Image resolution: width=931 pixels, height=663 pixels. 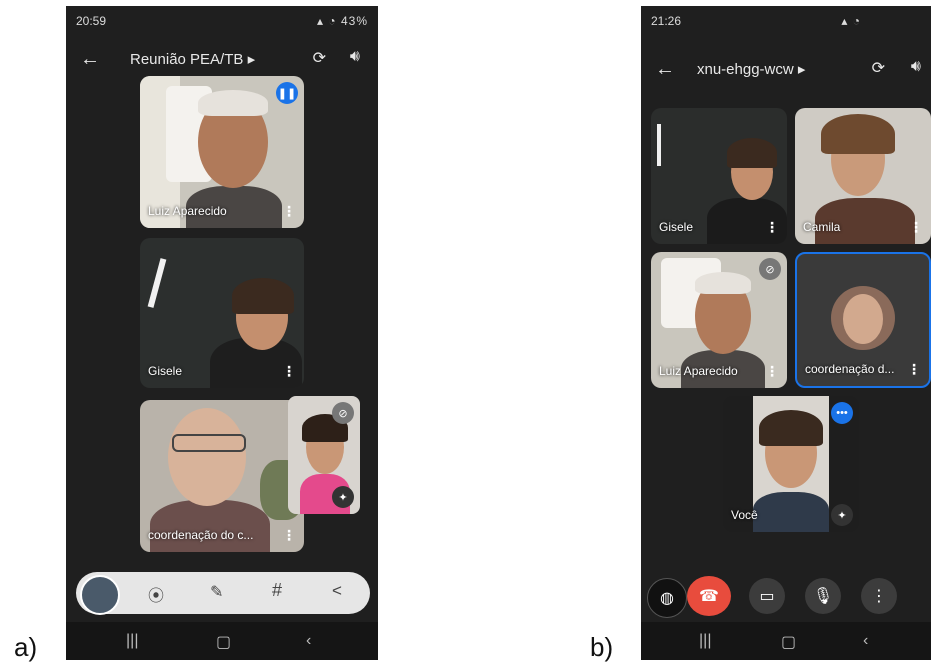 I want to click on self-view-tile: ⊘ ✦, so click(x=324, y=455).